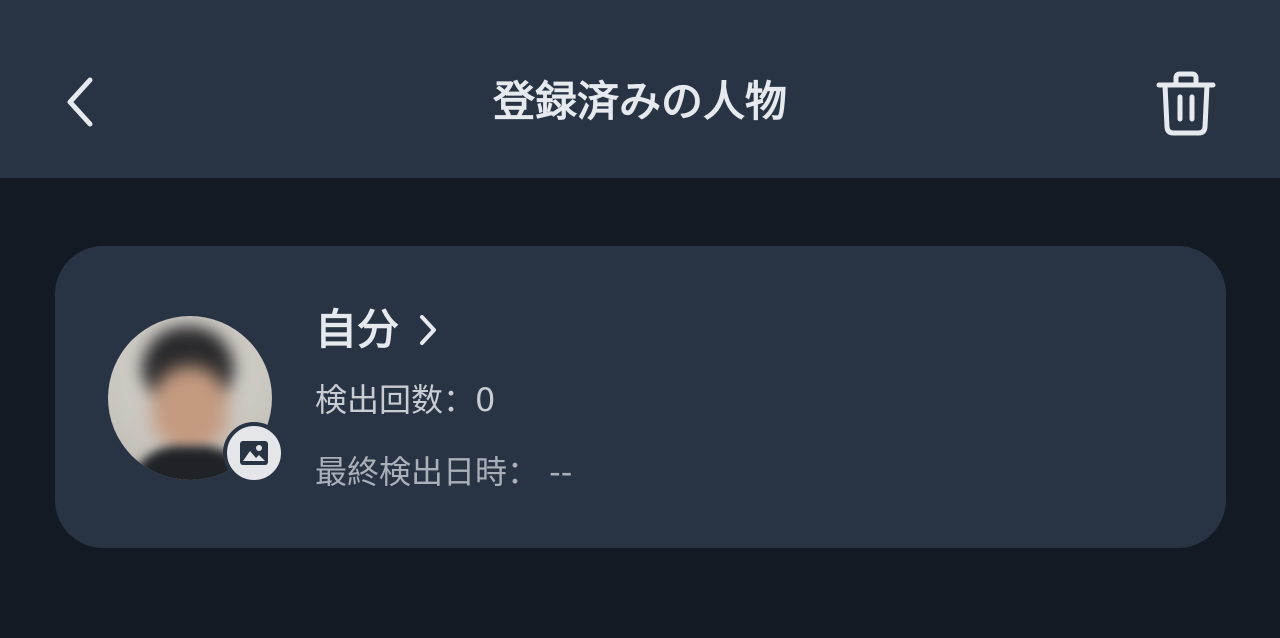 The width and height of the screenshot is (1280, 638). Describe the element at coordinates (639, 101) in the screenshot. I see `page-title: 登録済みの人物` at that location.